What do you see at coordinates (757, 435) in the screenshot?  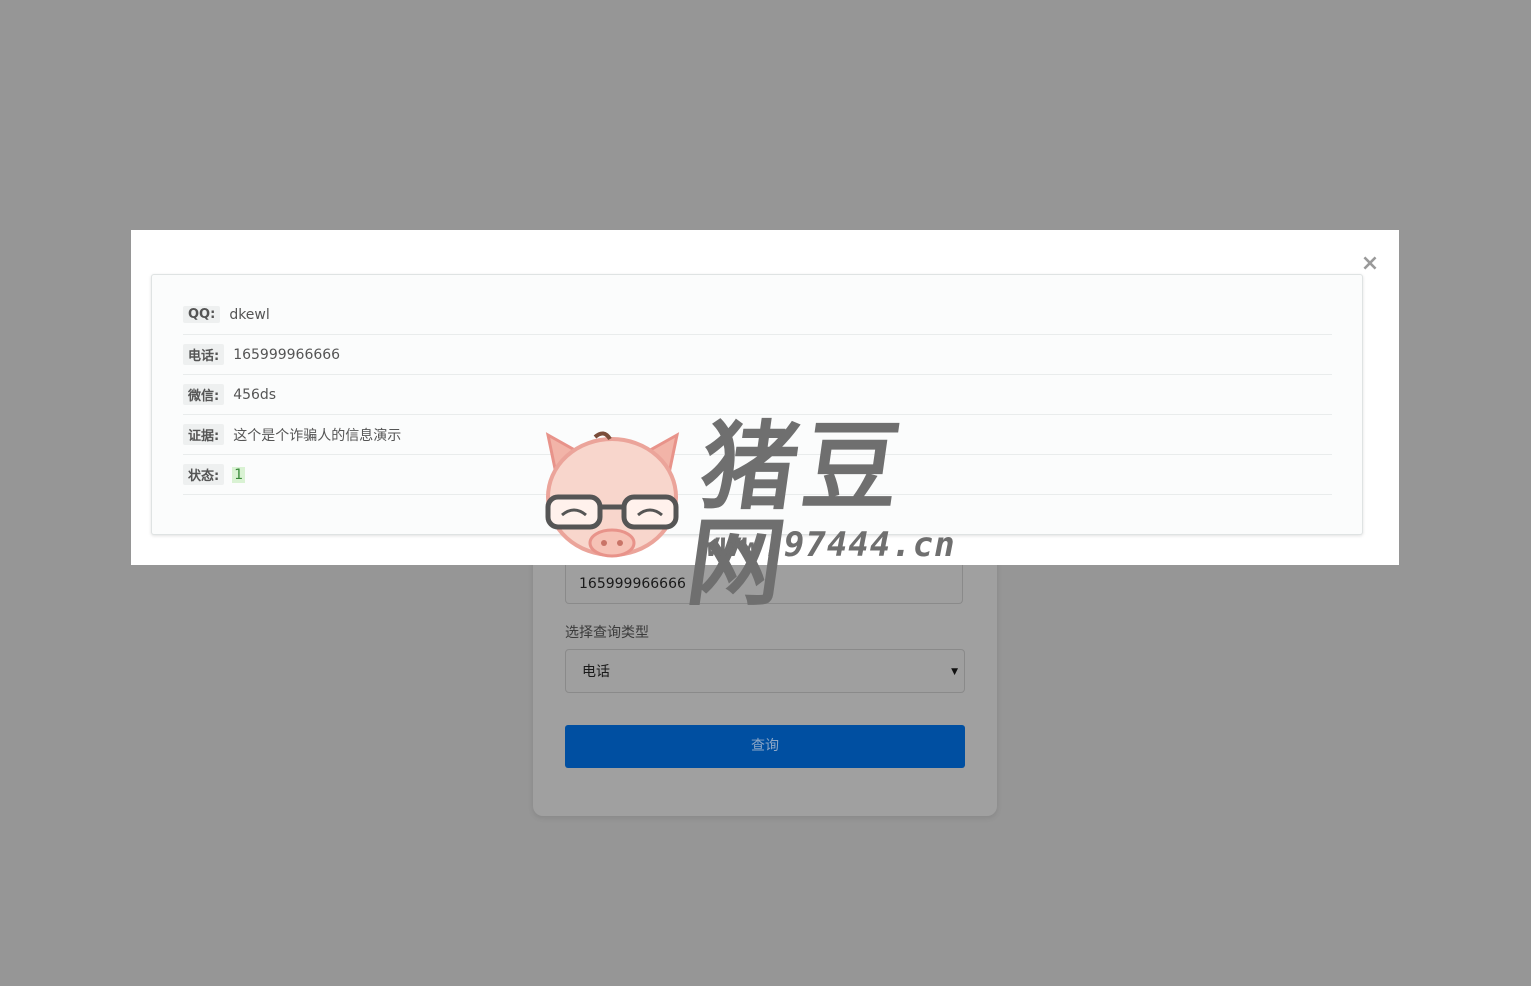 I see `result-row-evidence: 证据: 这个是个诈骗人的信息演示` at bounding box center [757, 435].